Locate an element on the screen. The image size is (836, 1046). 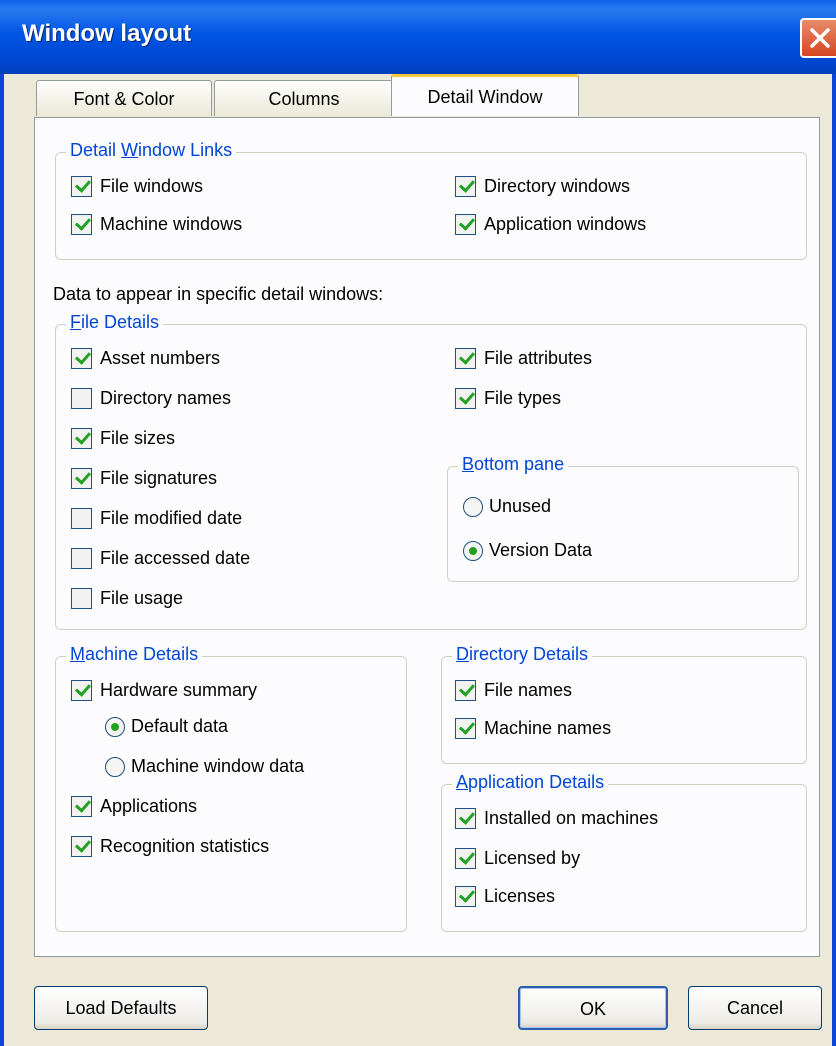
checkbox-label: Directory windows is located at coordinates (557, 186).